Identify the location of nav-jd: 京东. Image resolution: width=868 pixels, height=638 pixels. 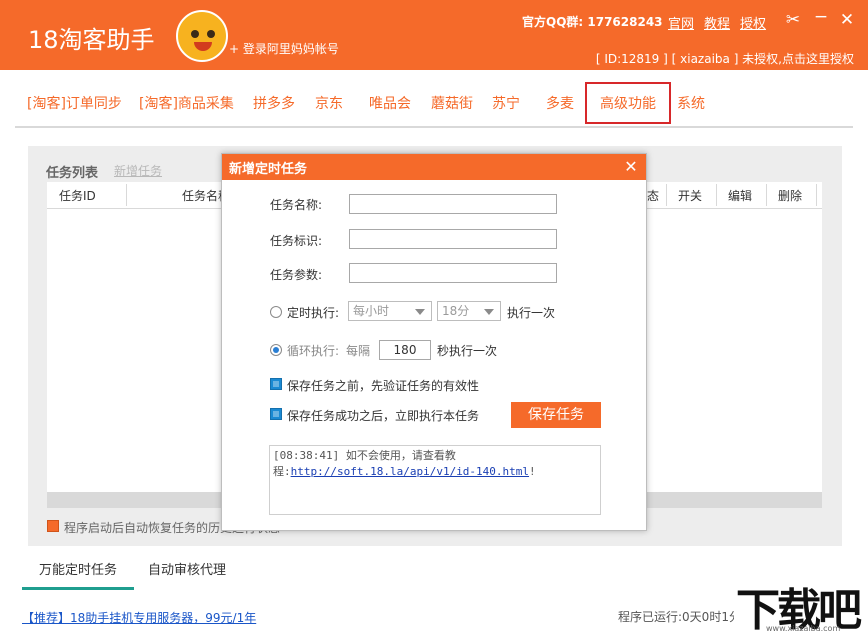
(329, 103).